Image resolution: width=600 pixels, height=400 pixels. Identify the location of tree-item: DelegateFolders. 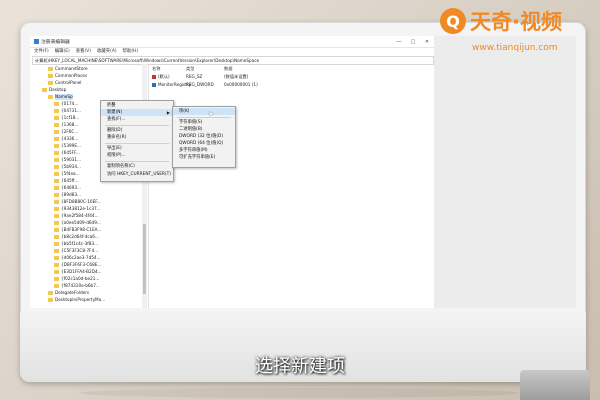
(68, 293).